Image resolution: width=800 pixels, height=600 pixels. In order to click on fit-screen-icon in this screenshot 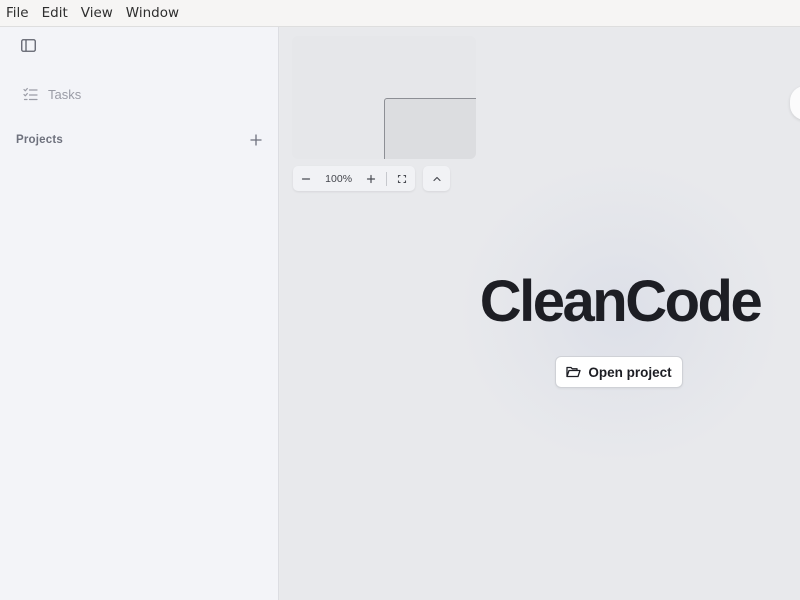, I will do `click(402, 178)`.